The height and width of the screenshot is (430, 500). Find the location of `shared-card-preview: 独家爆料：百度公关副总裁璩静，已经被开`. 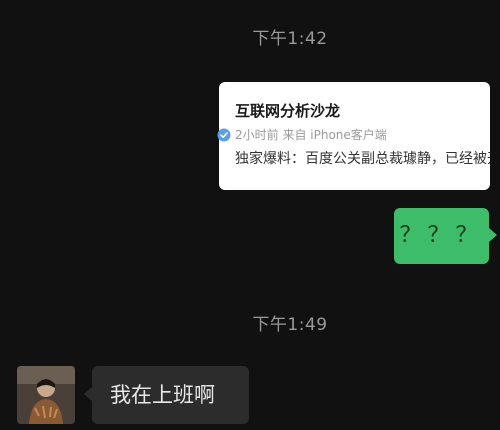

shared-card-preview: 独家爆料：百度公关副总裁璩静，已经被开 is located at coordinates (362, 159).